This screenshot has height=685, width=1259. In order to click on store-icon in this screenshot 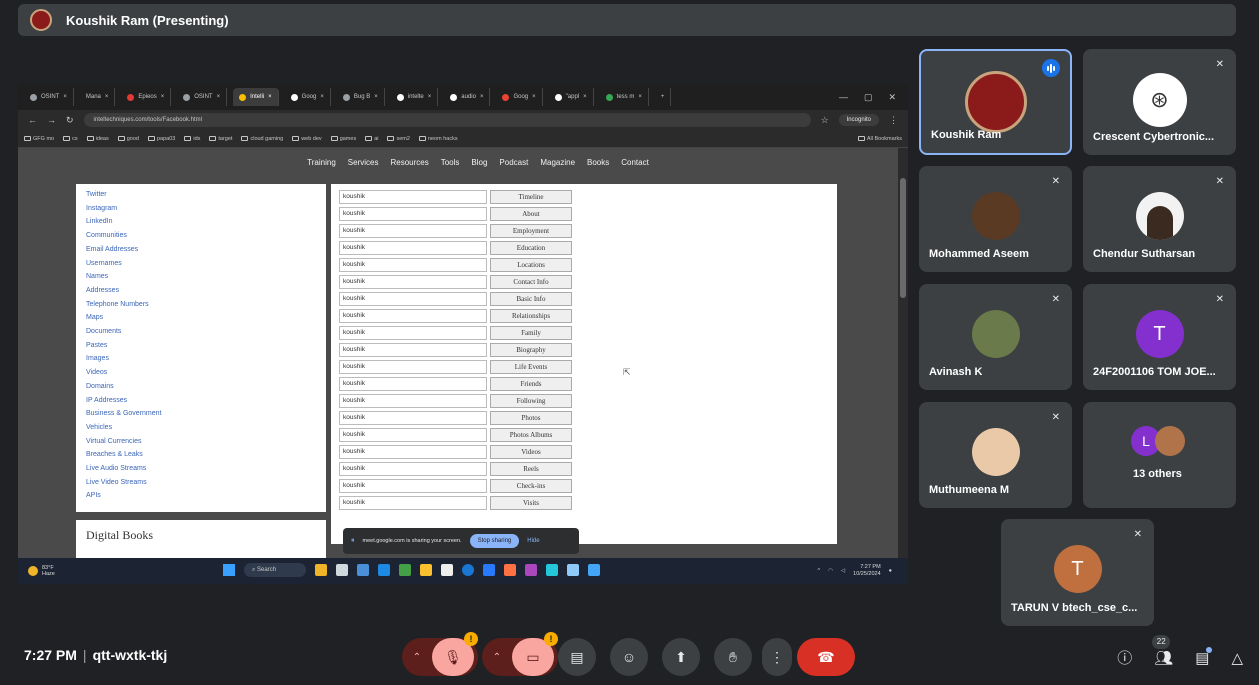, I will do `click(447, 570)`.